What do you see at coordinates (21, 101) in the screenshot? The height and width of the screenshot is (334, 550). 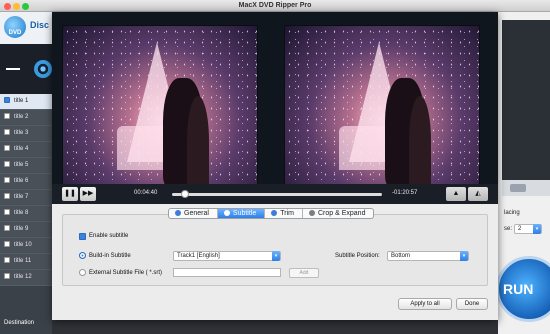 I see `title-label: title 1` at bounding box center [21, 101].